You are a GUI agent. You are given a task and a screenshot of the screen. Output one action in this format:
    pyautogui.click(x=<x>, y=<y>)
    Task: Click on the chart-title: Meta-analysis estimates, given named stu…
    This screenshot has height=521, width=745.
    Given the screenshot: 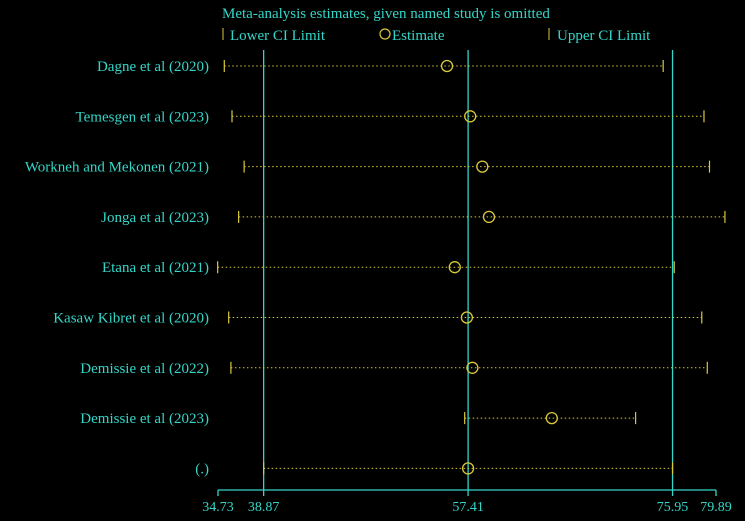 What is the action you would take?
    pyautogui.click(x=386, y=14)
    